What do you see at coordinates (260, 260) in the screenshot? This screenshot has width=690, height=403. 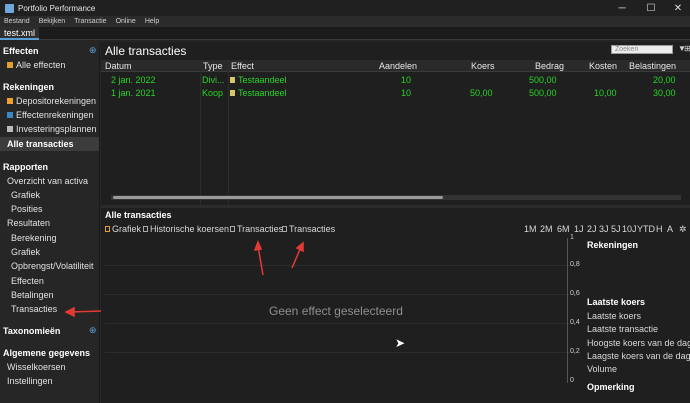 I see `annotation-arrow` at bounding box center [260, 260].